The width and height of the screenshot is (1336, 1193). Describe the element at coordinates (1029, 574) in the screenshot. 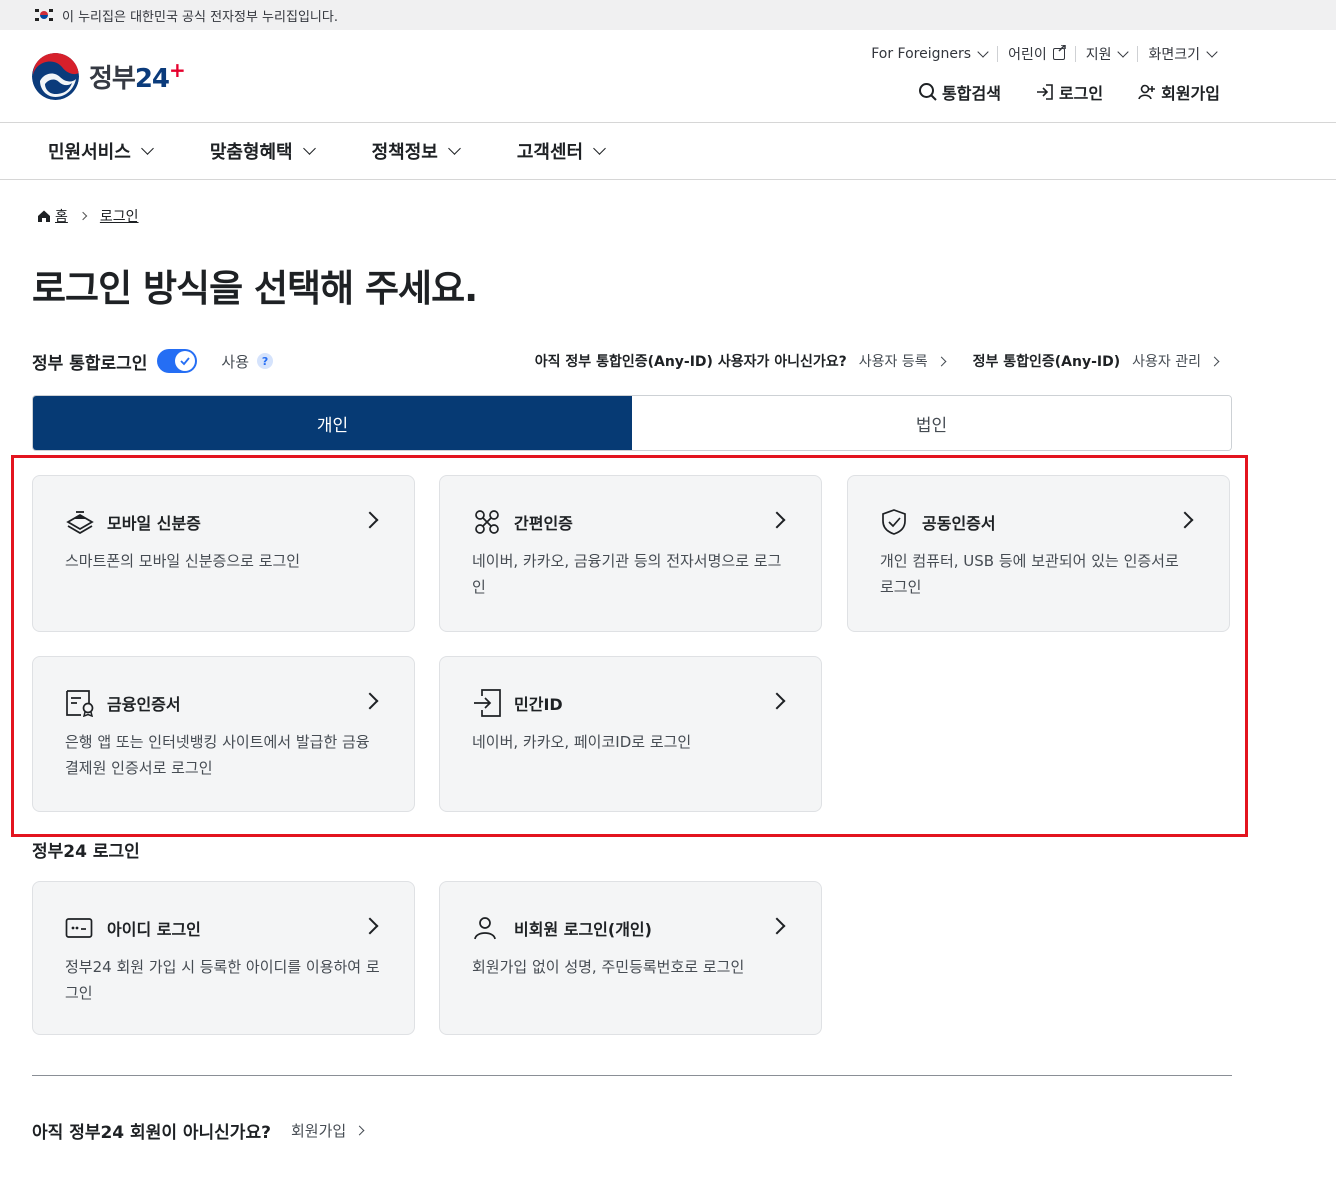

I see `card-desc: 개인 컴퓨터, USB 등에 보관되어 있는 인증서로 로그인` at that location.